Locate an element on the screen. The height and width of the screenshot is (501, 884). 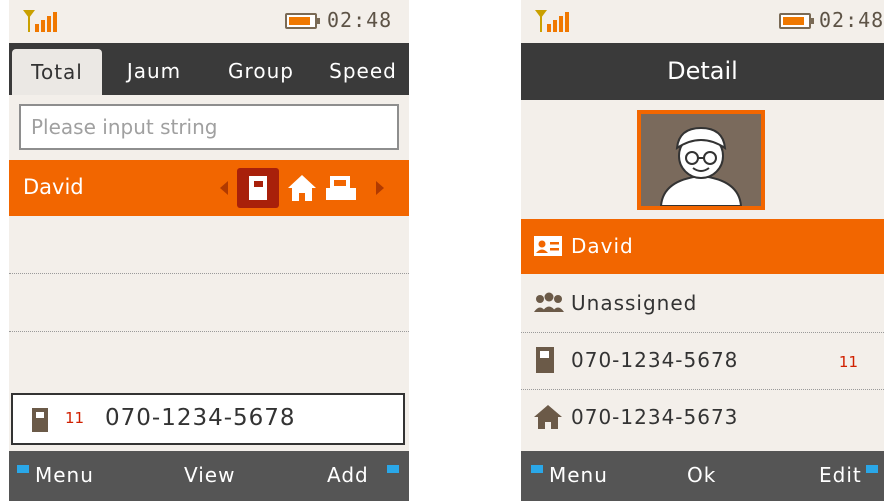
arrow-right-icon is located at coordinates (380, 188).